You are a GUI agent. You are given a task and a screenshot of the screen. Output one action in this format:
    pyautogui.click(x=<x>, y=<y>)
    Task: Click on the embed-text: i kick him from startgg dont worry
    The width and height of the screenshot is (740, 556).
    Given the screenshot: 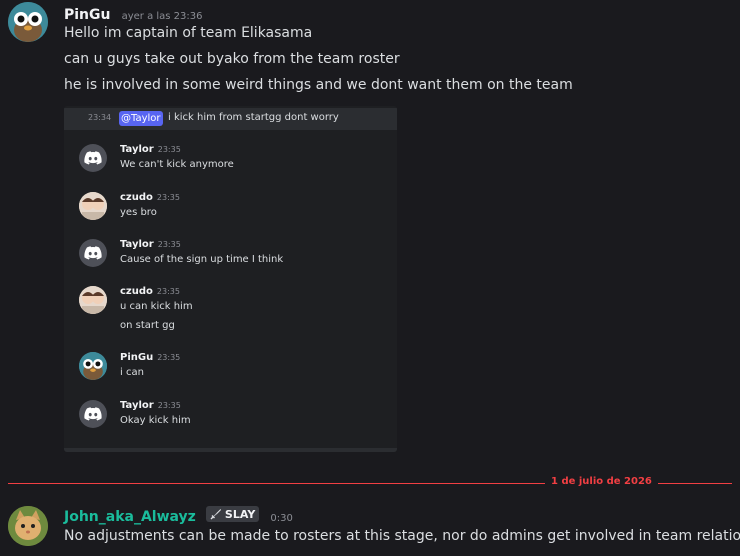 What is the action you would take?
    pyautogui.click(x=253, y=117)
    